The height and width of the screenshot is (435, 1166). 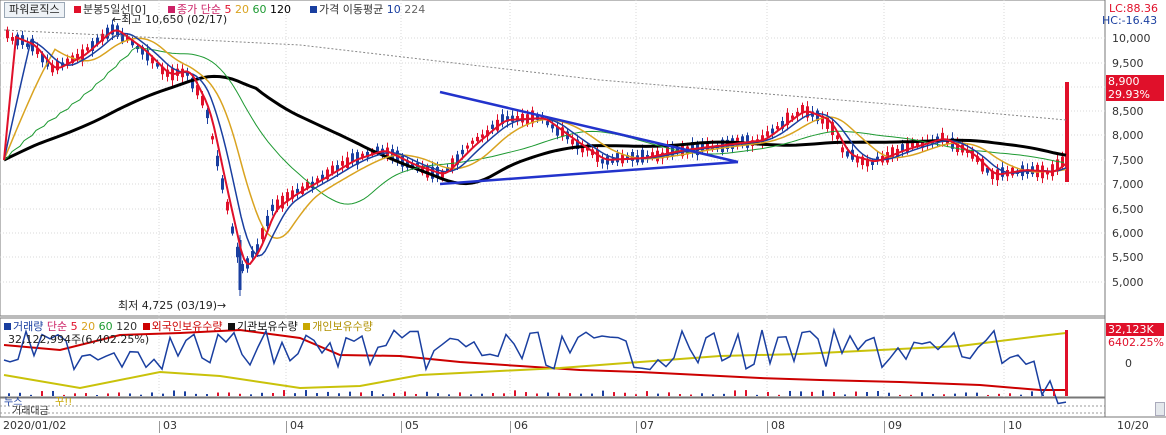 What do you see at coordinates (222, 305) in the screenshot?
I see `arrow-right-icon: →` at bounding box center [222, 305].